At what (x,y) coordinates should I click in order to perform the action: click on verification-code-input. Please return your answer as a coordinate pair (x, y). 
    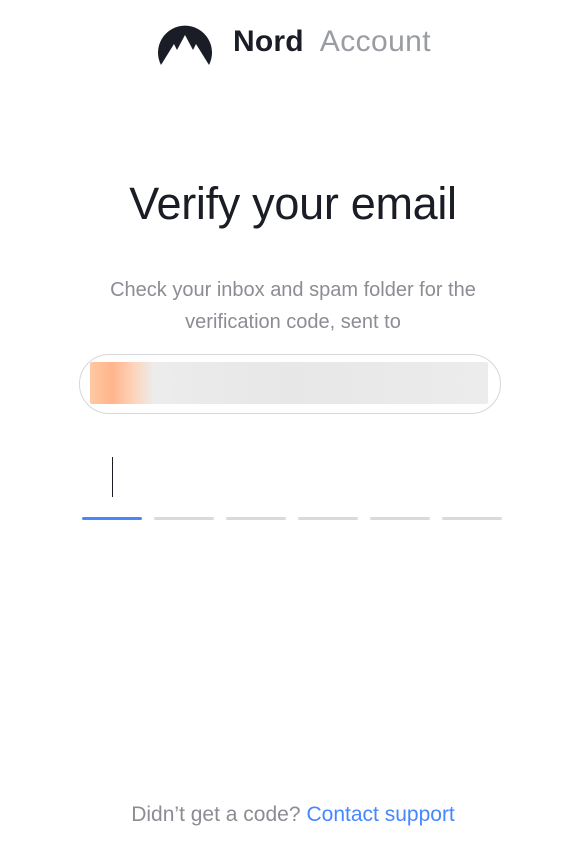
    Looking at the image, I should click on (292, 484).